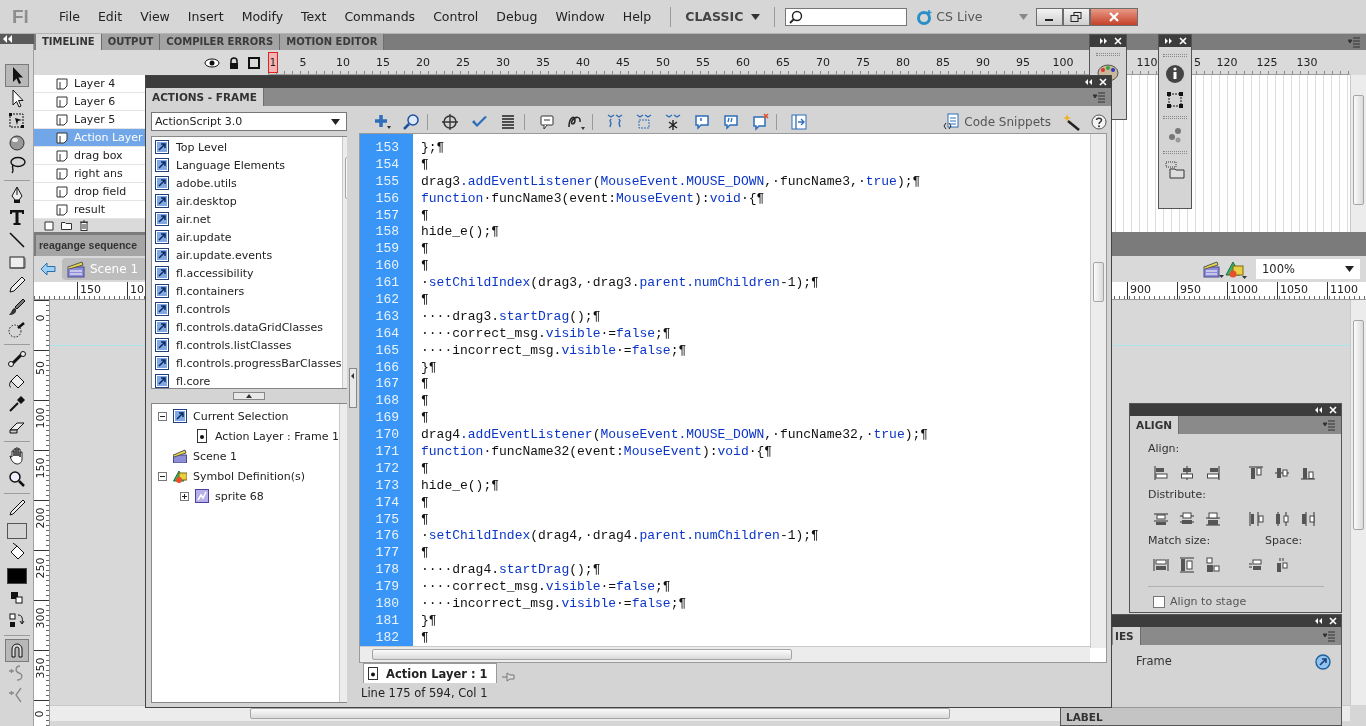  Describe the element at coordinates (155, 16) in the screenshot. I see `menu-item: View` at that location.